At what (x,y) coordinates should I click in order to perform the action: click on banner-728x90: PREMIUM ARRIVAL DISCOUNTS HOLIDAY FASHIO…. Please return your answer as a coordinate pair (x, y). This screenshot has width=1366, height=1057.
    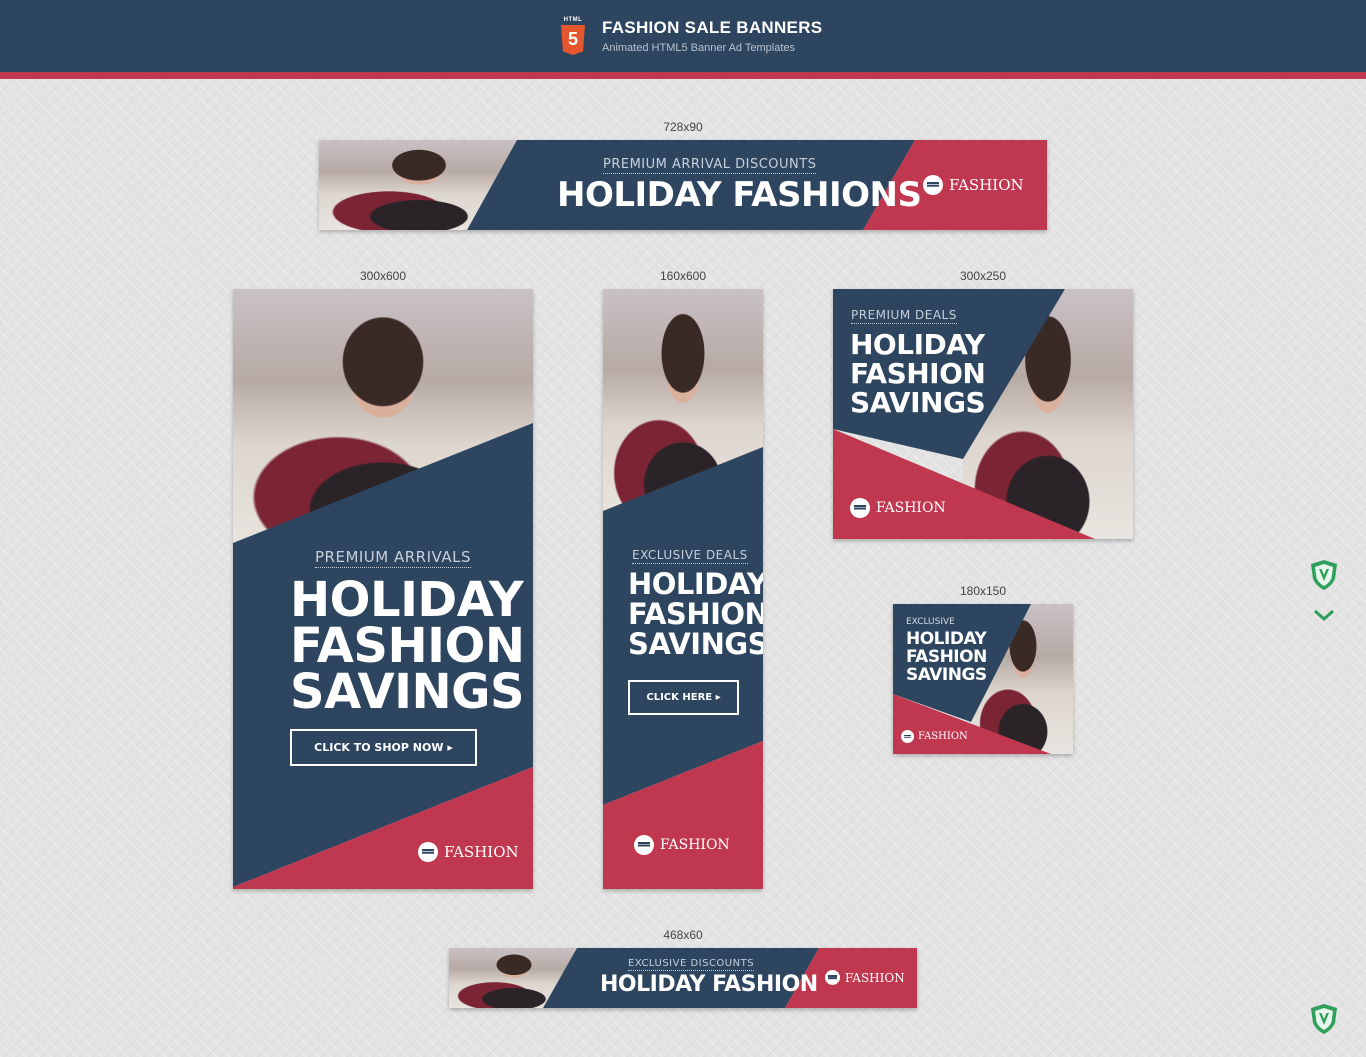
    Looking at the image, I should click on (683, 185).